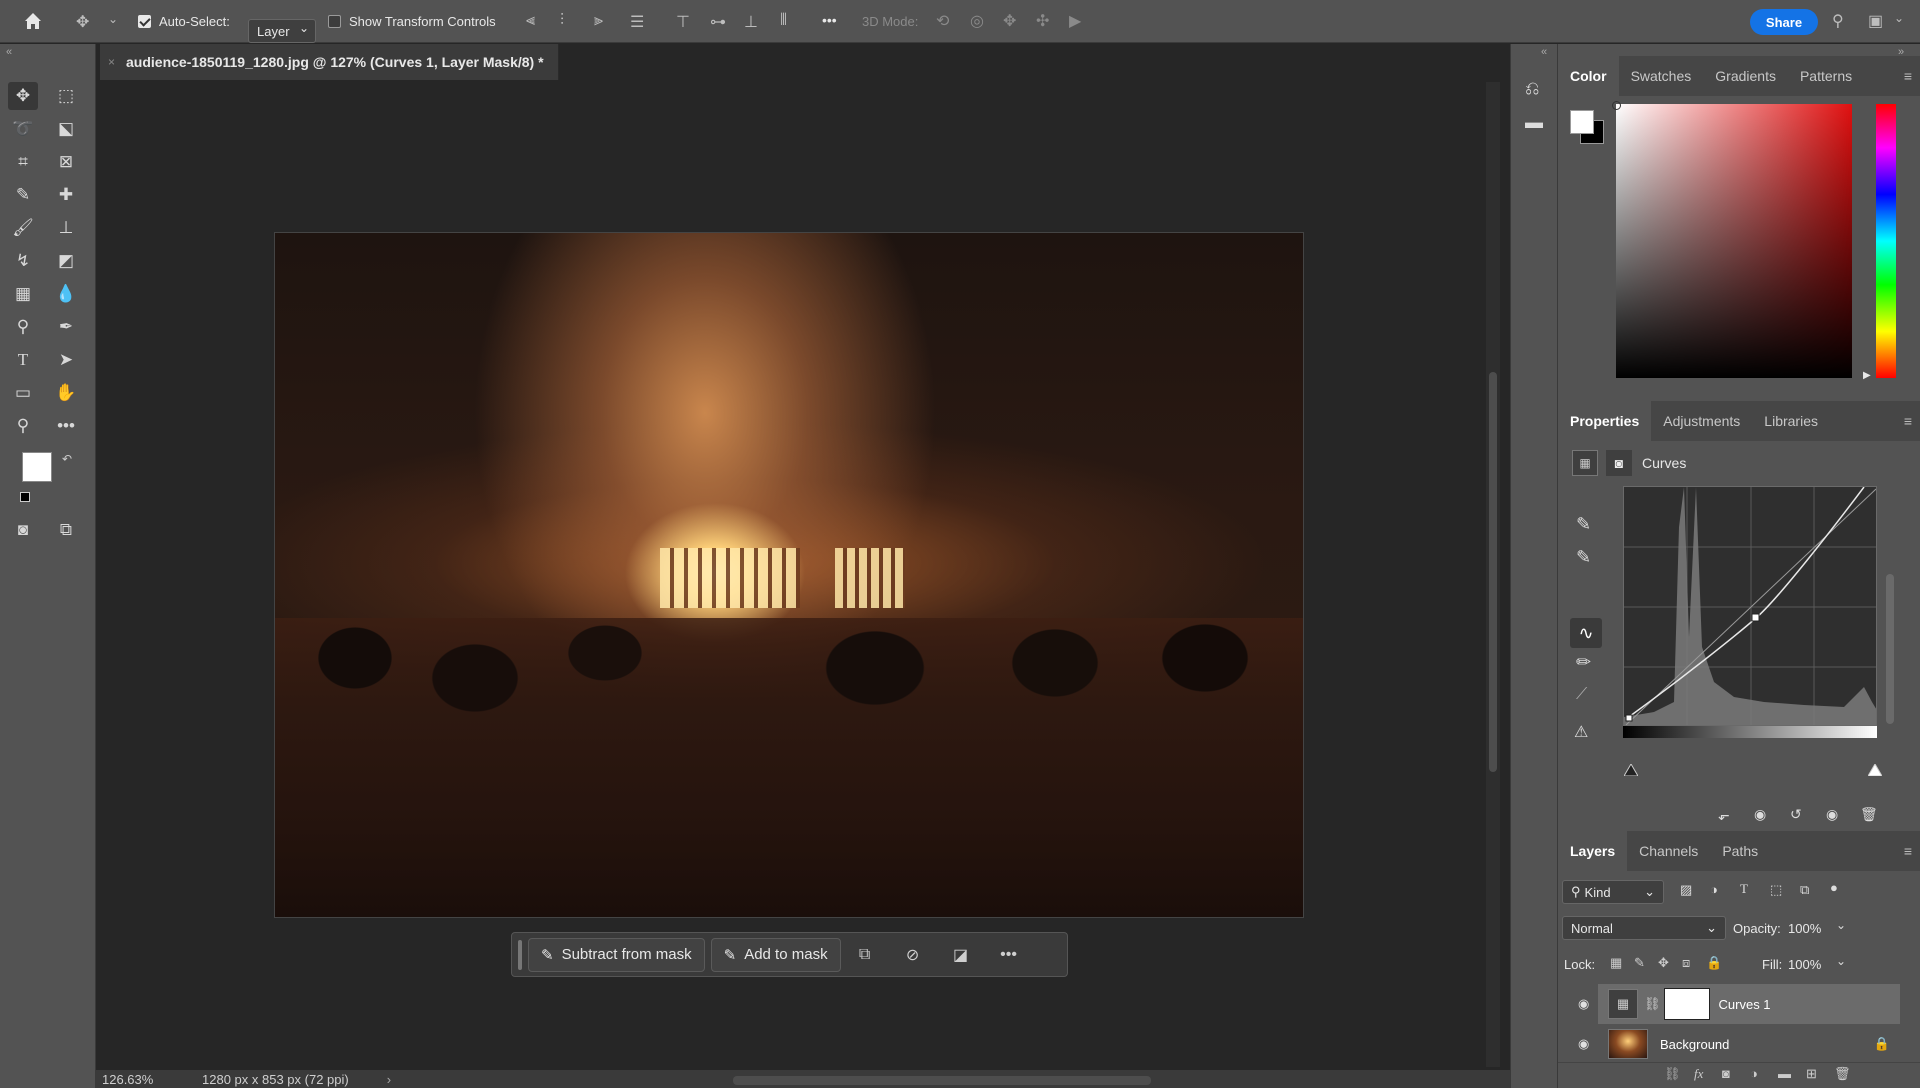 This screenshot has height=1088, width=1920. Describe the element at coordinates (1908, 421) in the screenshot. I see `properties-panel-menu-icon: ≡` at that location.